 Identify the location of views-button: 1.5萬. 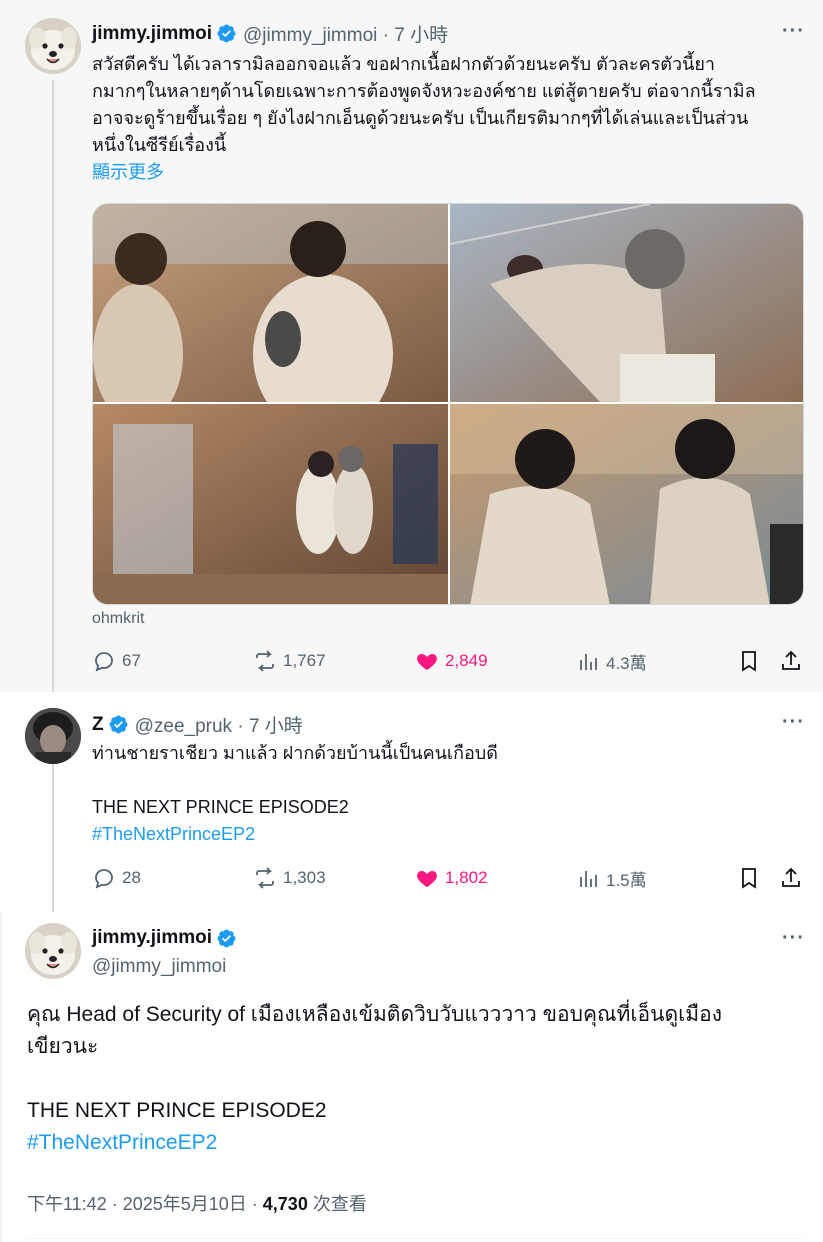
(611, 878).